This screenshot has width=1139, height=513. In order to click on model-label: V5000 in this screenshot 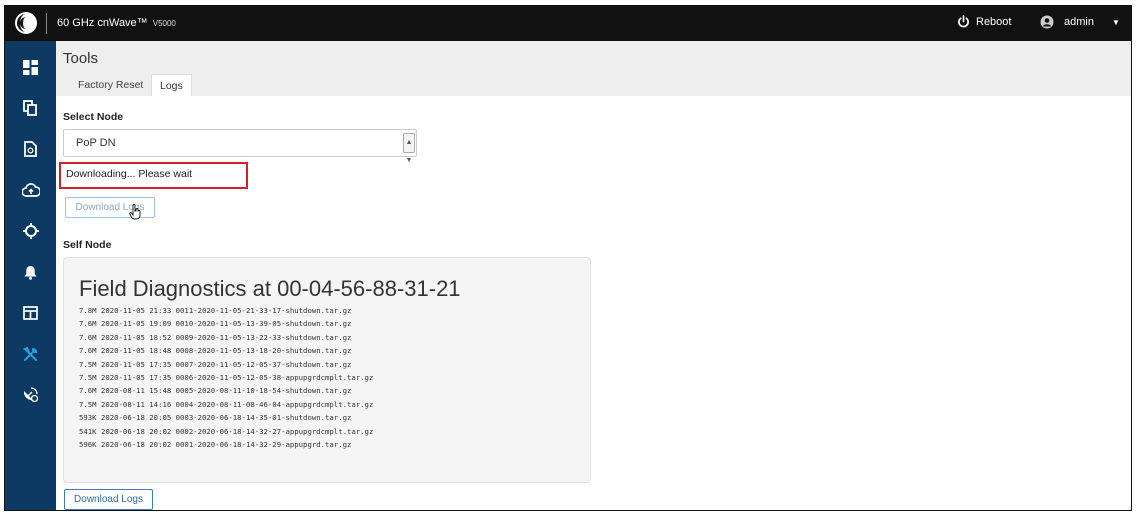, I will do `click(164, 23)`.